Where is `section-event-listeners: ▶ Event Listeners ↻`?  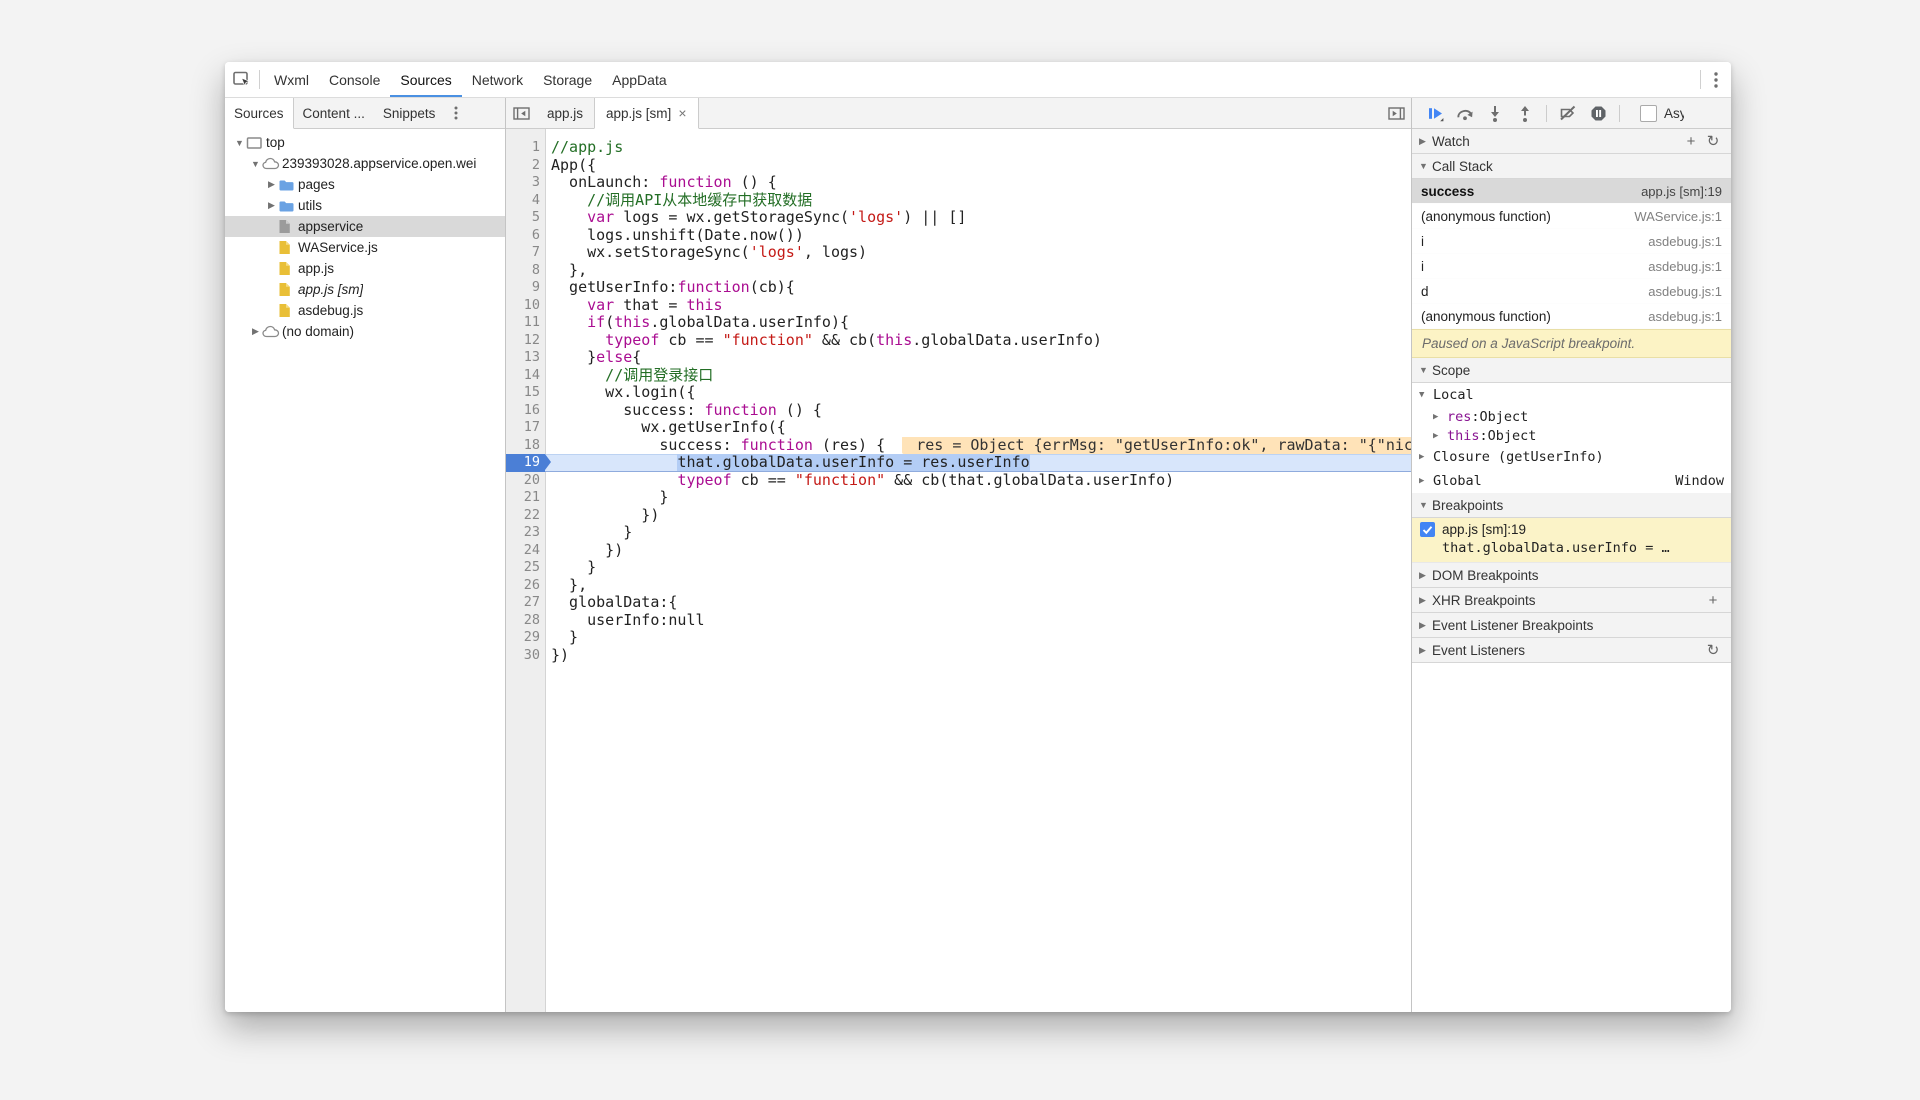
section-event-listeners: ▶ Event Listeners ↻ is located at coordinates (1571, 650).